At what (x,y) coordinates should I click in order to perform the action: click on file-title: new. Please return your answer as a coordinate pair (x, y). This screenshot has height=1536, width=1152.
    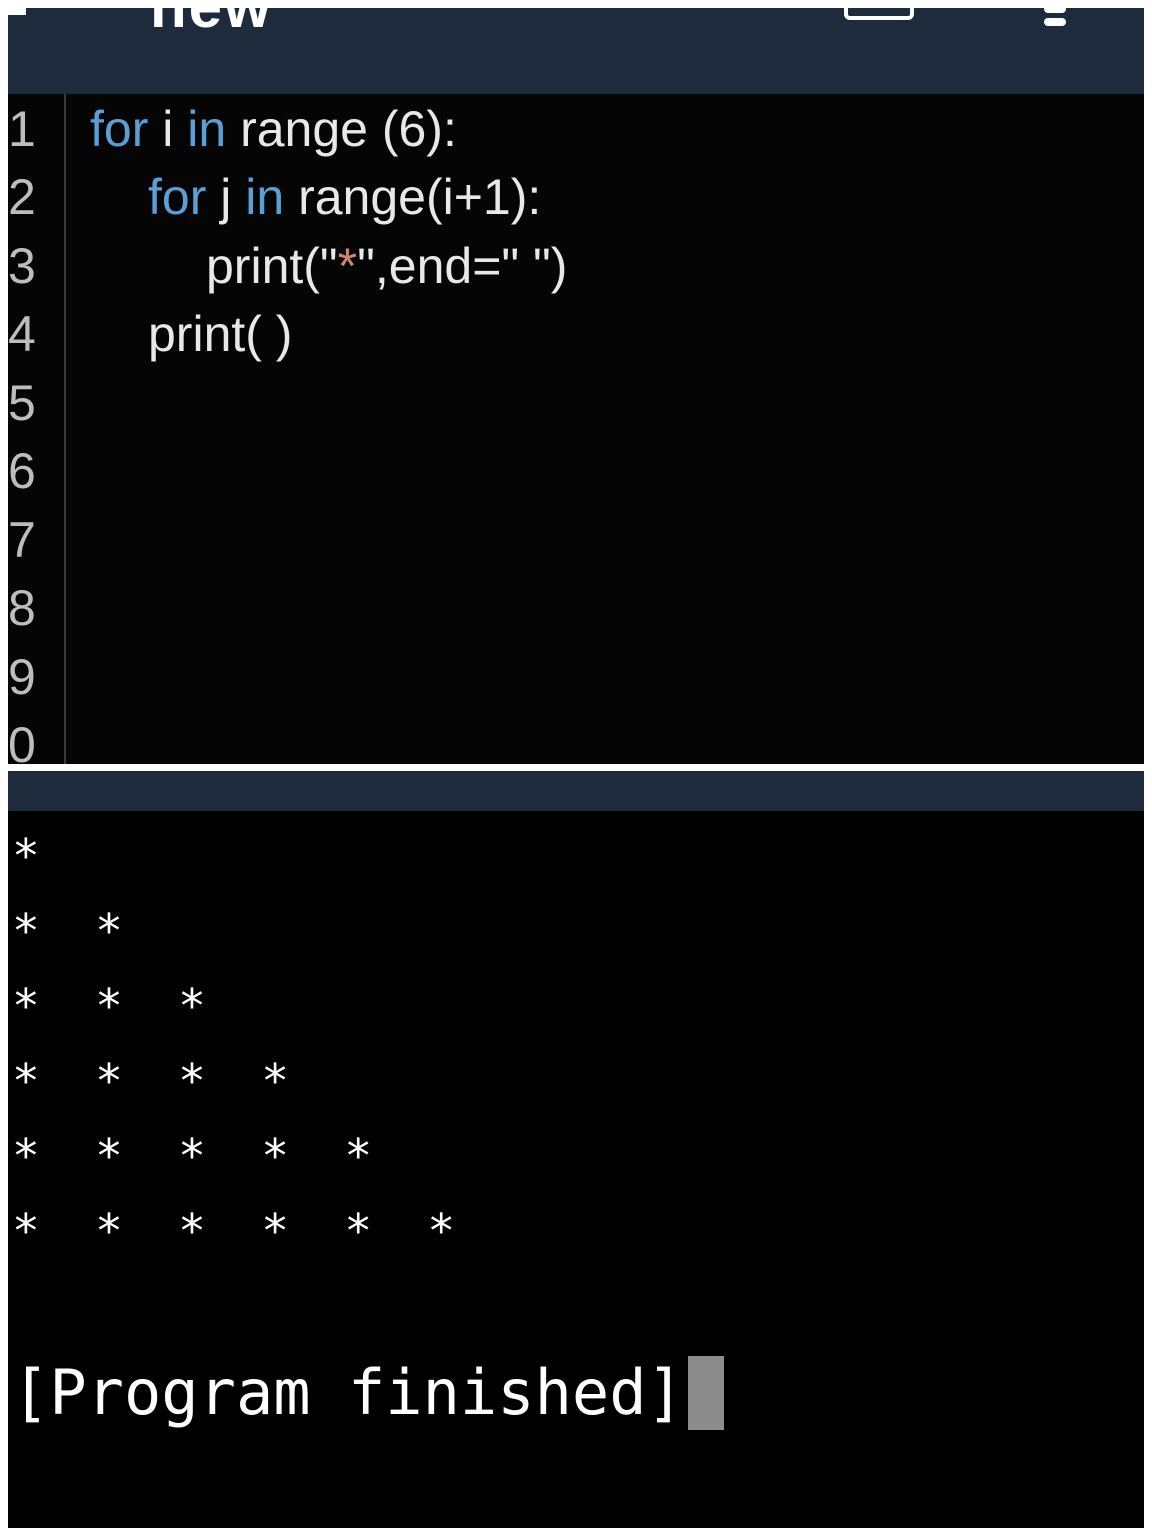
    Looking at the image, I should click on (211, 24).